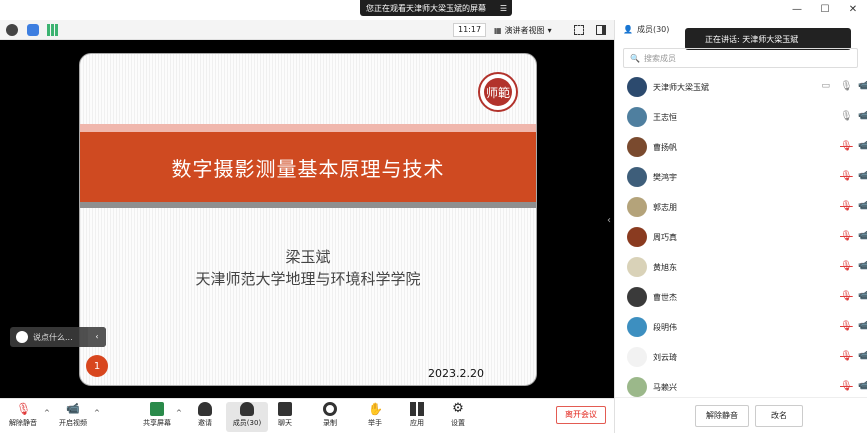  What do you see at coordinates (23, 417) in the screenshot?
I see `unmute-button: 🎙 解除静音` at bounding box center [23, 417].